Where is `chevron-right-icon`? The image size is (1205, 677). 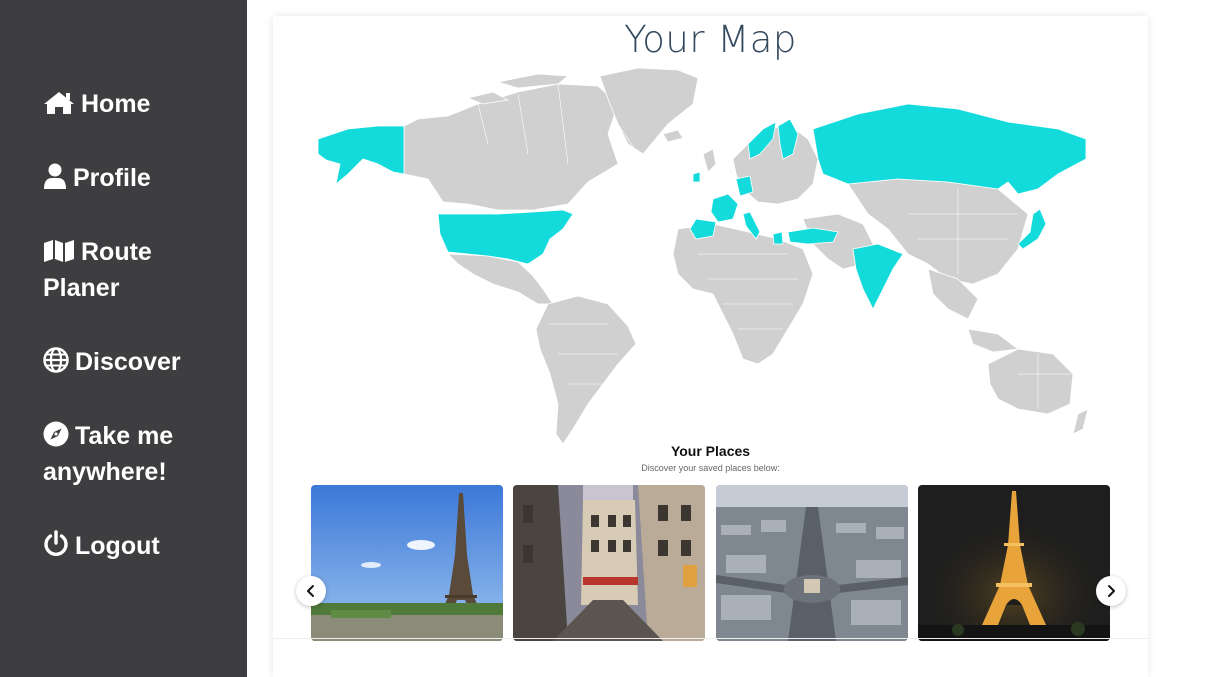
chevron-right-icon is located at coordinates (1111, 591).